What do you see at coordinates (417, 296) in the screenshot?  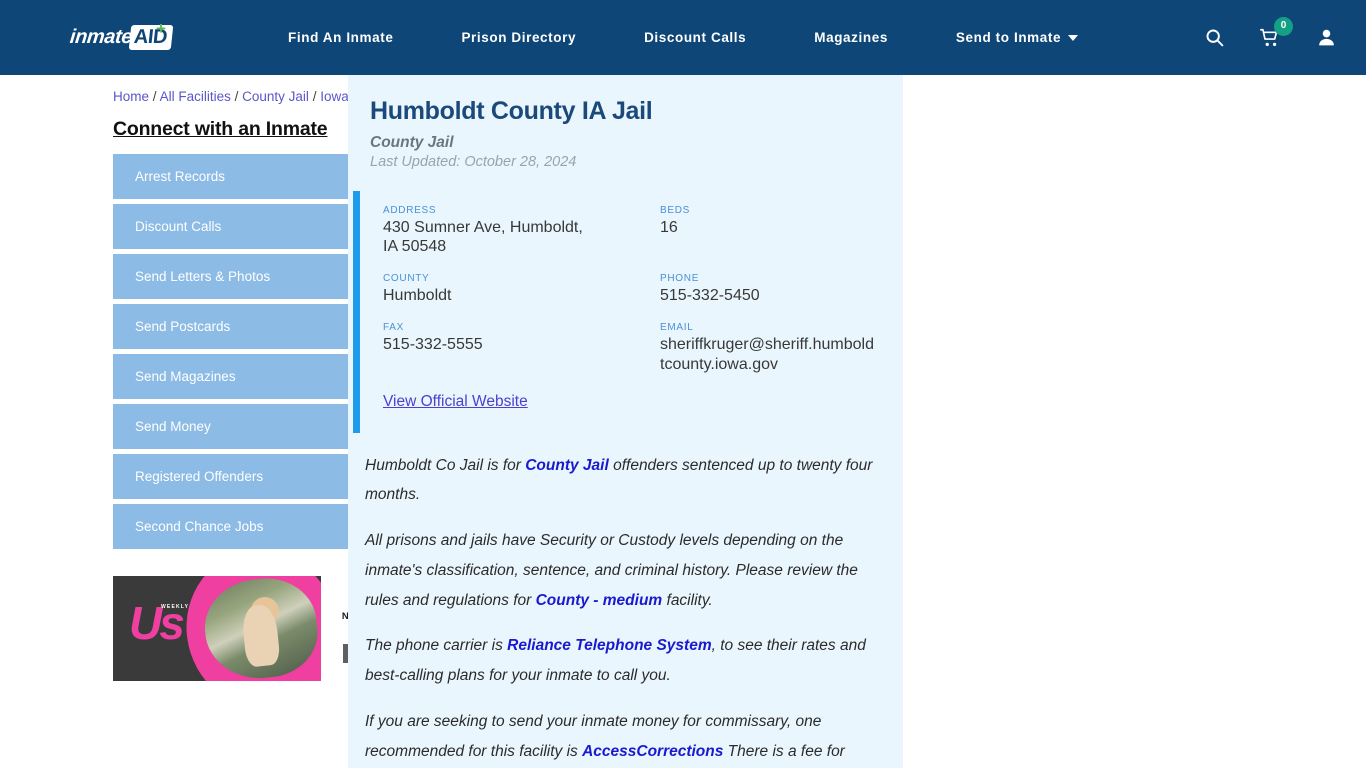 I see `field-value: Humboldt` at bounding box center [417, 296].